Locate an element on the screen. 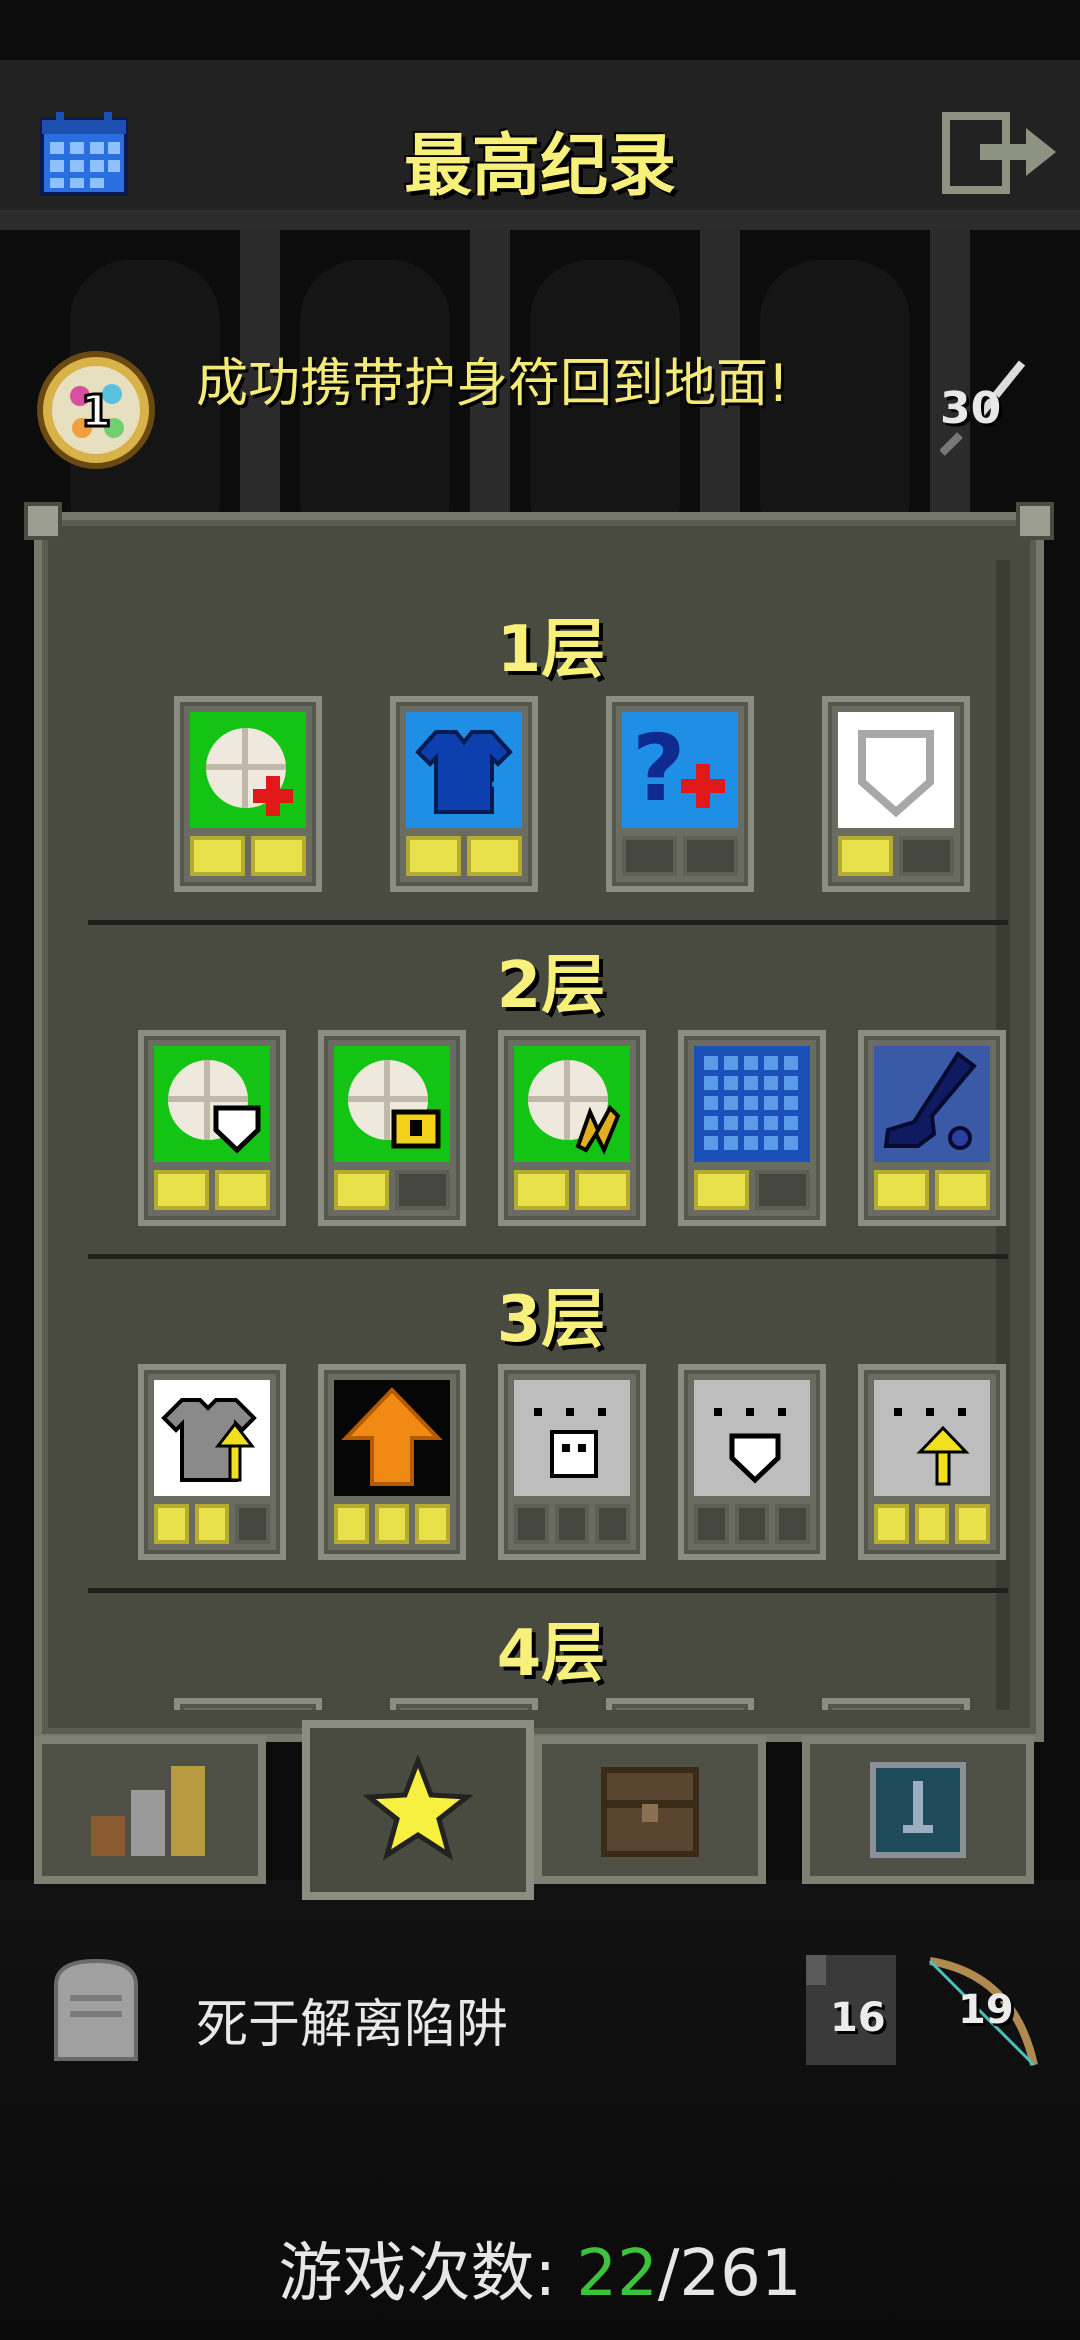 The height and width of the screenshot is (2340, 1080). heal-potion-icon is located at coordinates (248, 770).